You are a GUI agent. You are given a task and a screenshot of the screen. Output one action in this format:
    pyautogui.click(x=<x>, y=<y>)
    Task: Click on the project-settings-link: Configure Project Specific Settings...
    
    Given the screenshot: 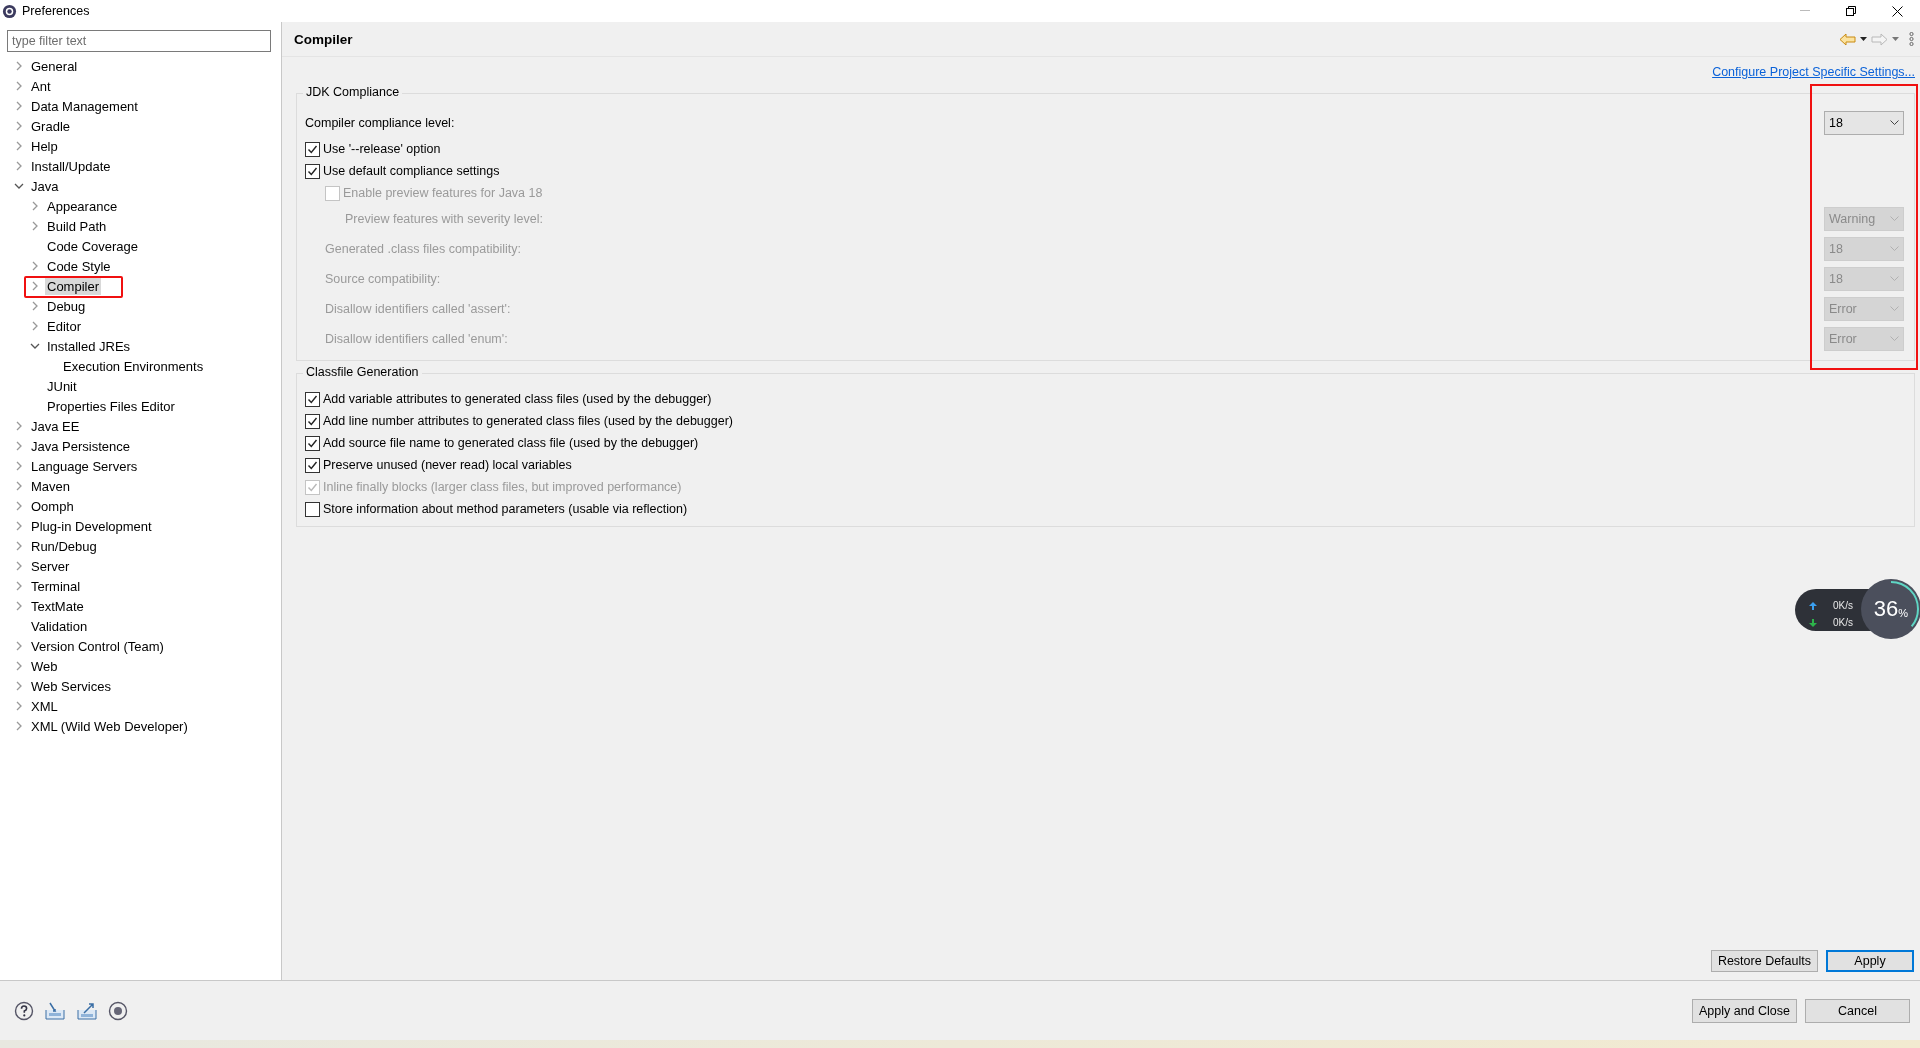 What is the action you would take?
    pyautogui.click(x=1813, y=72)
    